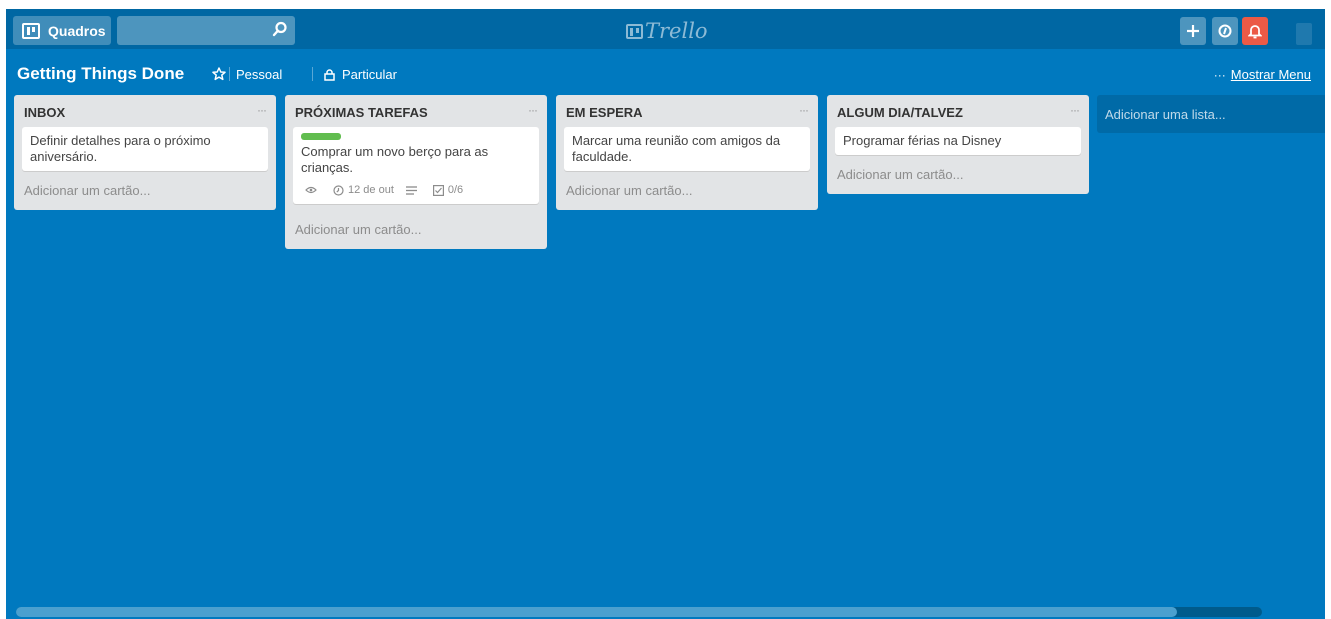 The height and width of the screenshot is (619, 1331). I want to click on search-input, so click(206, 30).